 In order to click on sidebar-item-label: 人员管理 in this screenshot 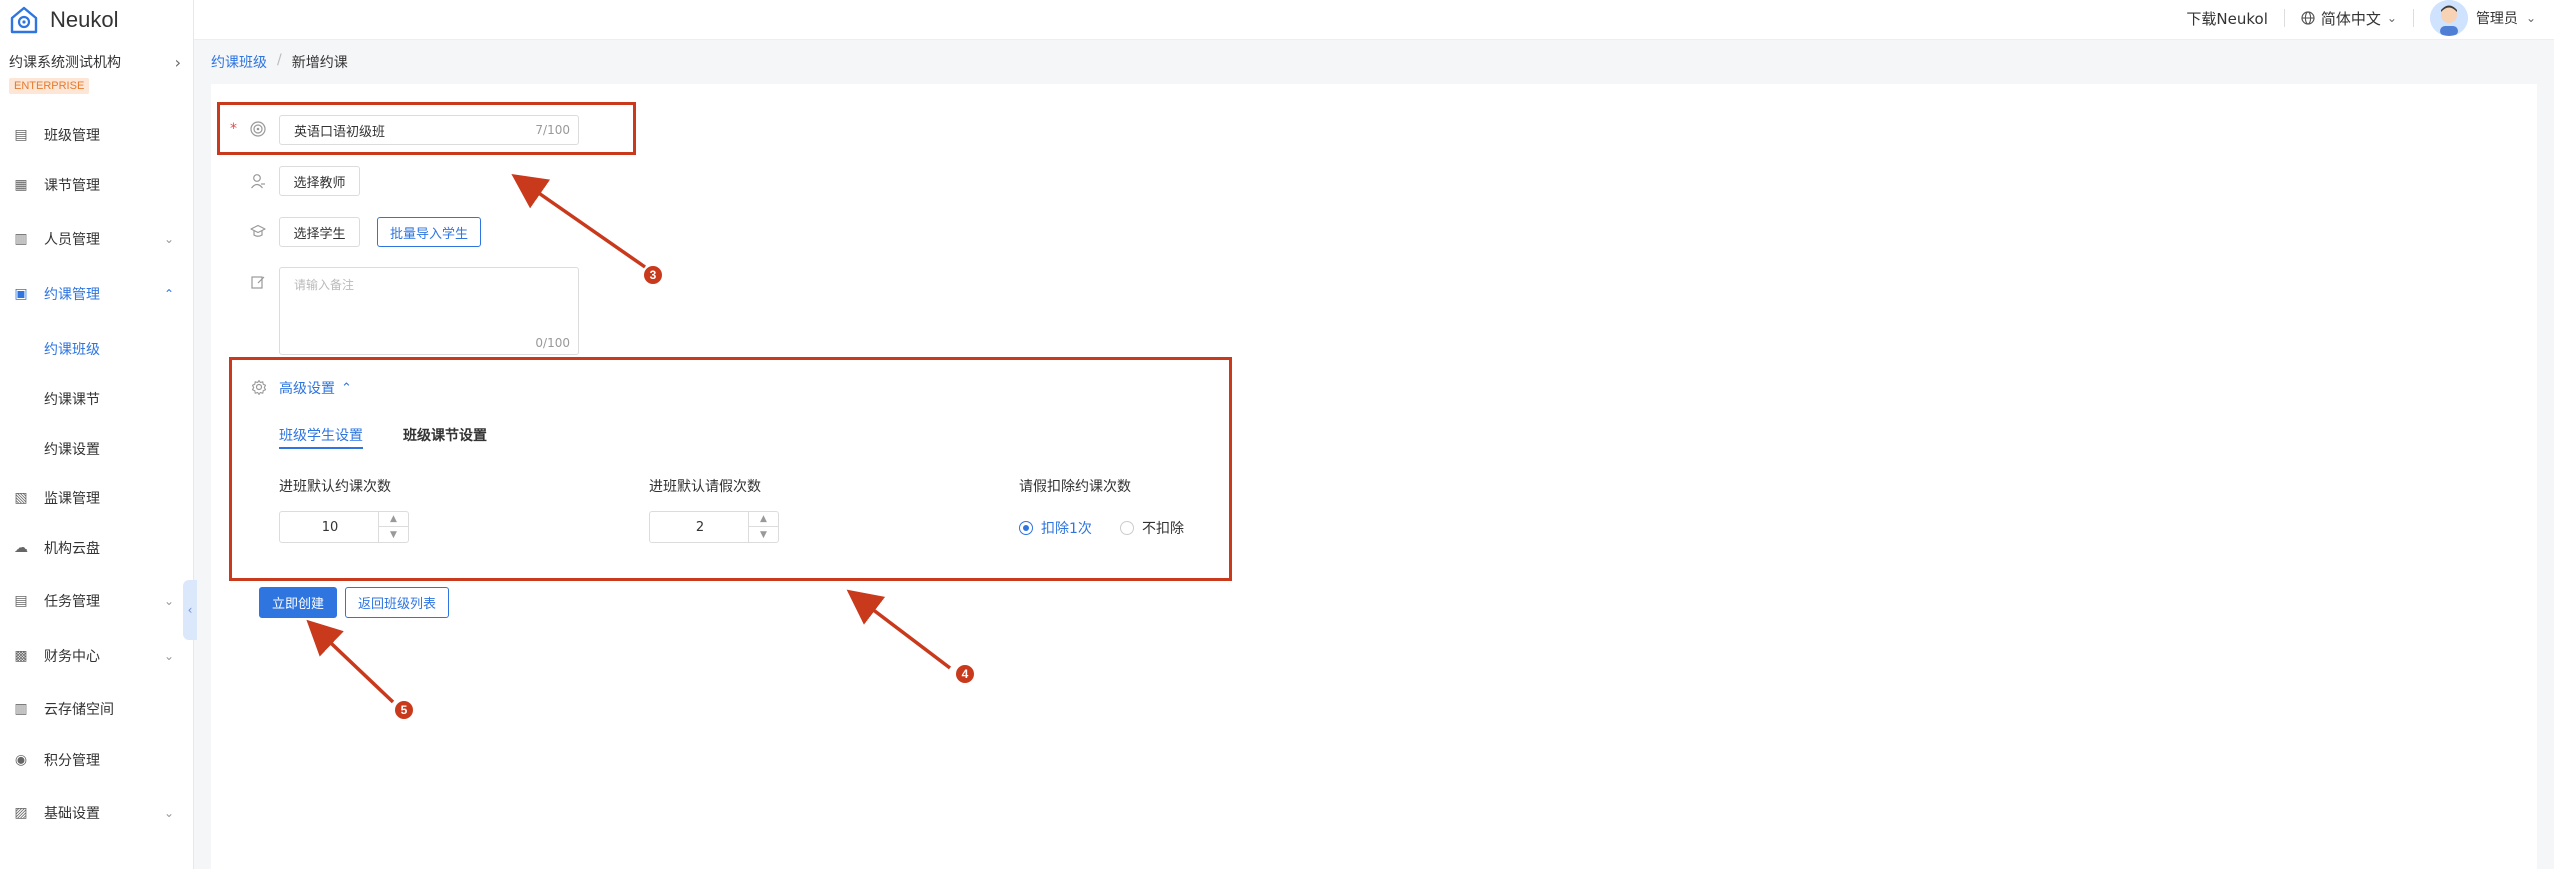, I will do `click(72, 240)`.